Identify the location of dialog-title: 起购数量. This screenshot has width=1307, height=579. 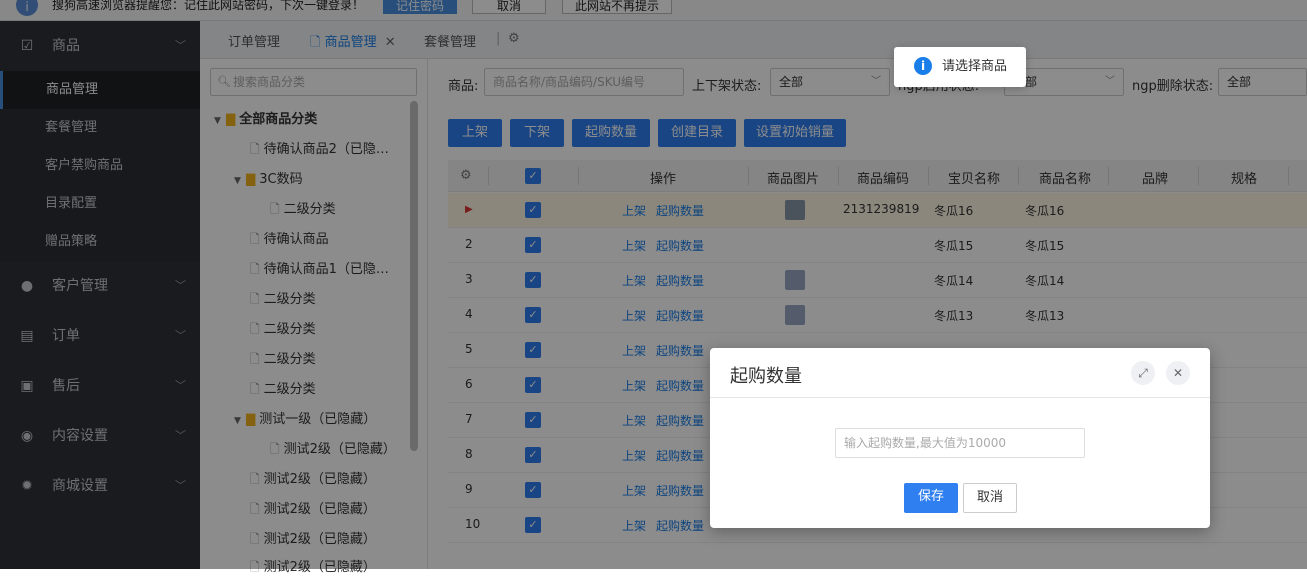
(766, 376).